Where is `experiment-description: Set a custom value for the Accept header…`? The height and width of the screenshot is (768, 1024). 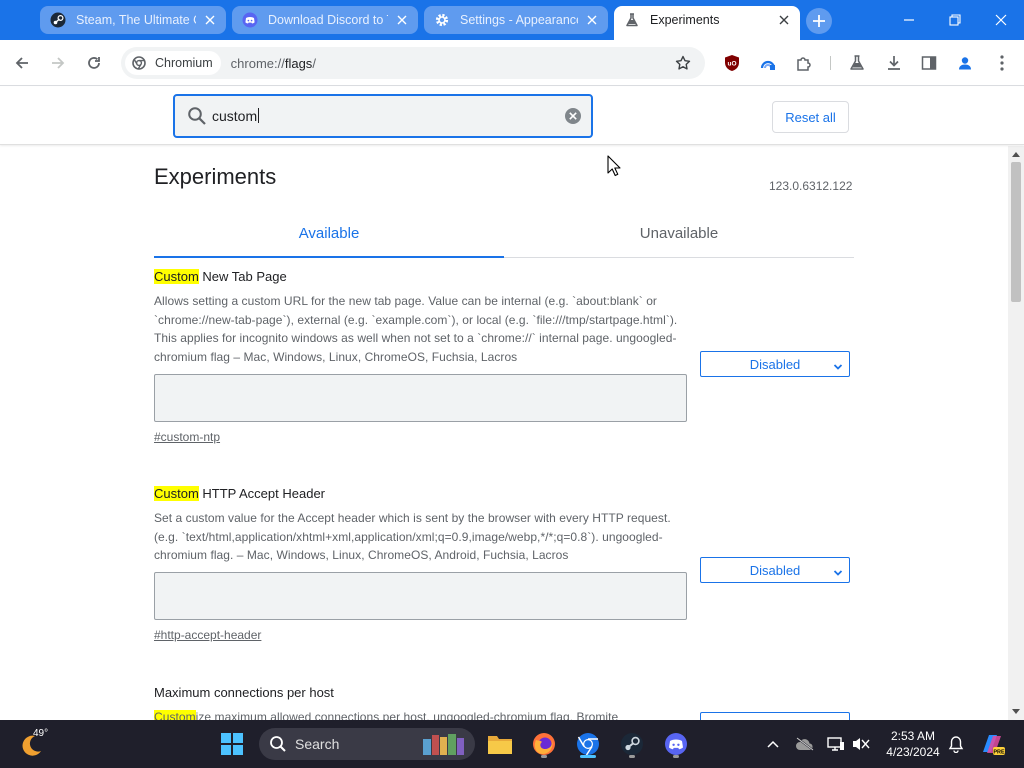 experiment-description: Set a custom value for the Accept header… is located at coordinates (412, 537).